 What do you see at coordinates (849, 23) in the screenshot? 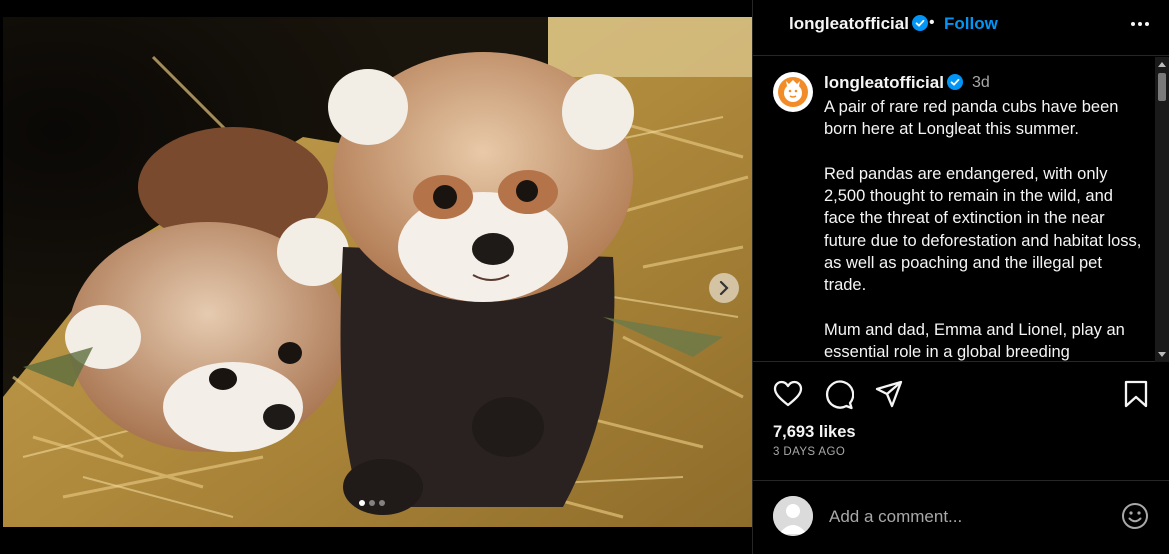
I see `header-username-text: longleatofficial` at bounding box center [849, 23].